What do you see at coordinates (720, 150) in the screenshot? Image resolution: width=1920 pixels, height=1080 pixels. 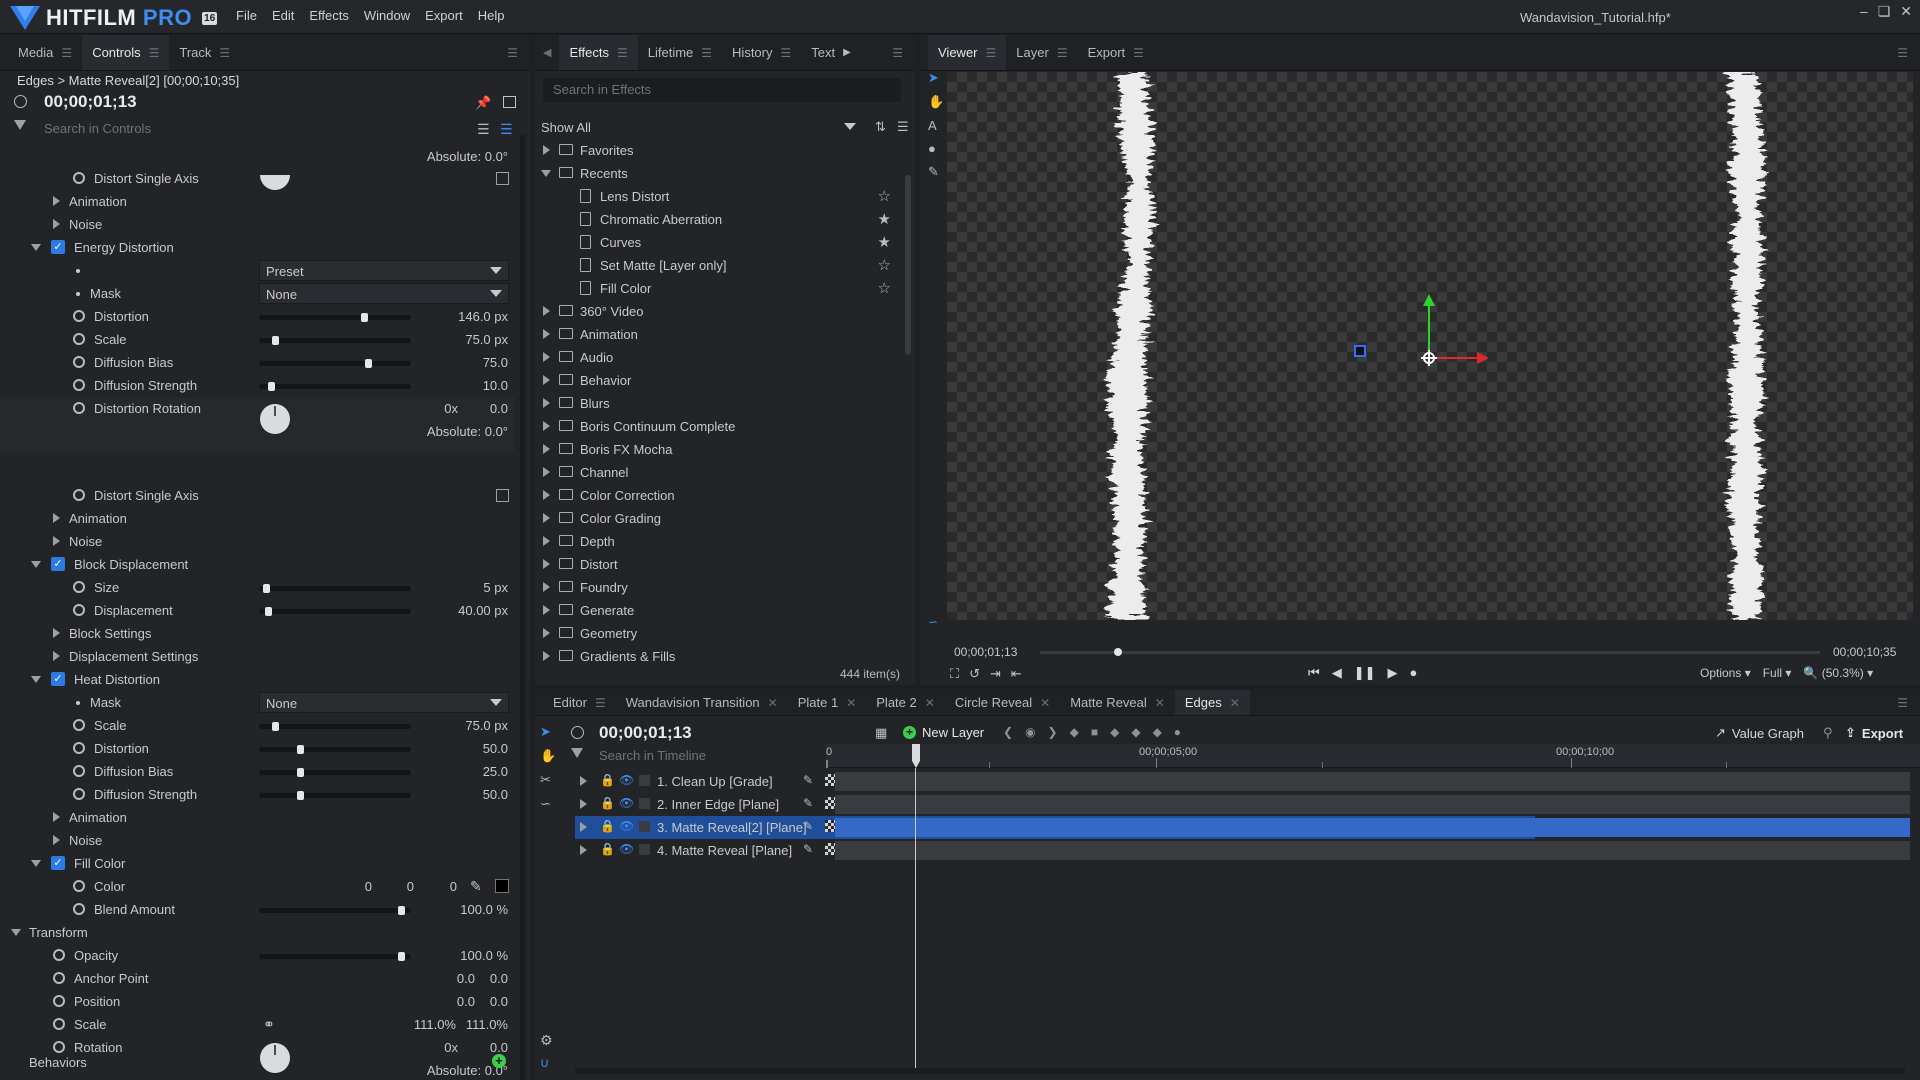 I see `folder-favorites: Favorites` at bounding box center [720, 150].